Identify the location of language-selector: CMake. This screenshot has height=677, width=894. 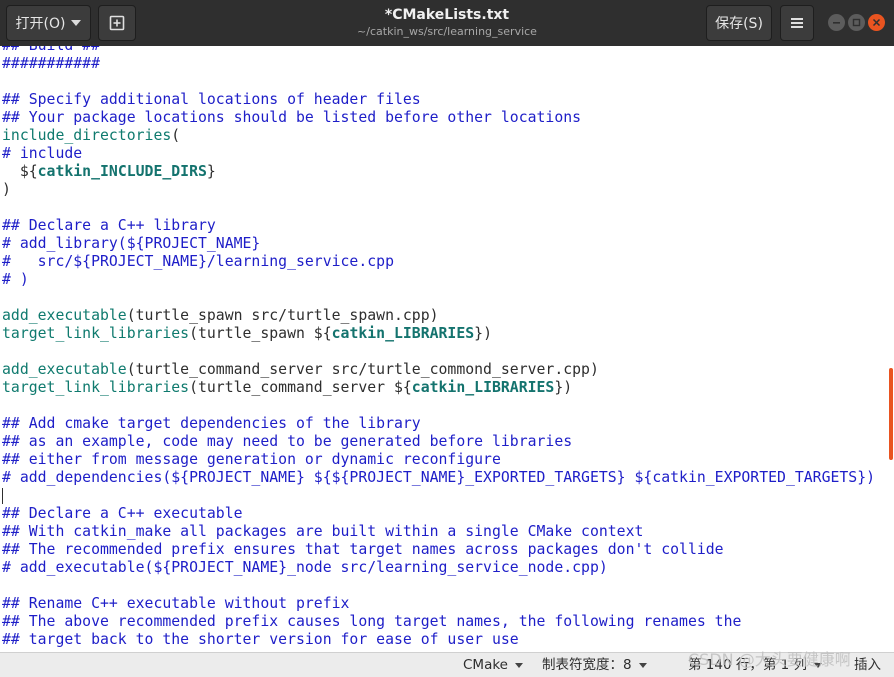
(493, 665).